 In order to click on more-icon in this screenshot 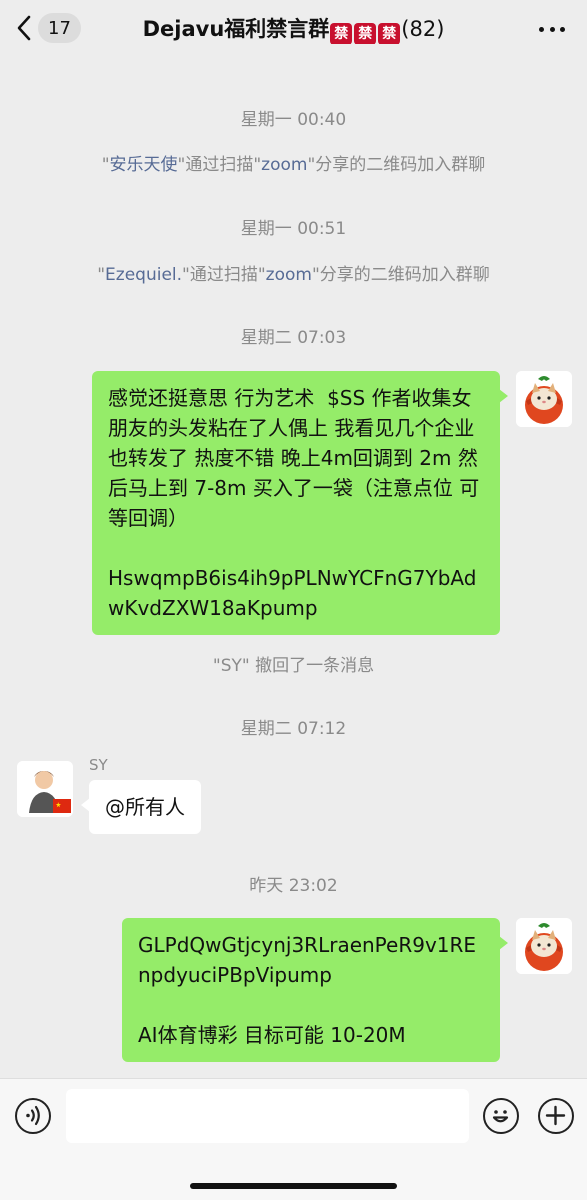, I will do `click(552, 29)`.